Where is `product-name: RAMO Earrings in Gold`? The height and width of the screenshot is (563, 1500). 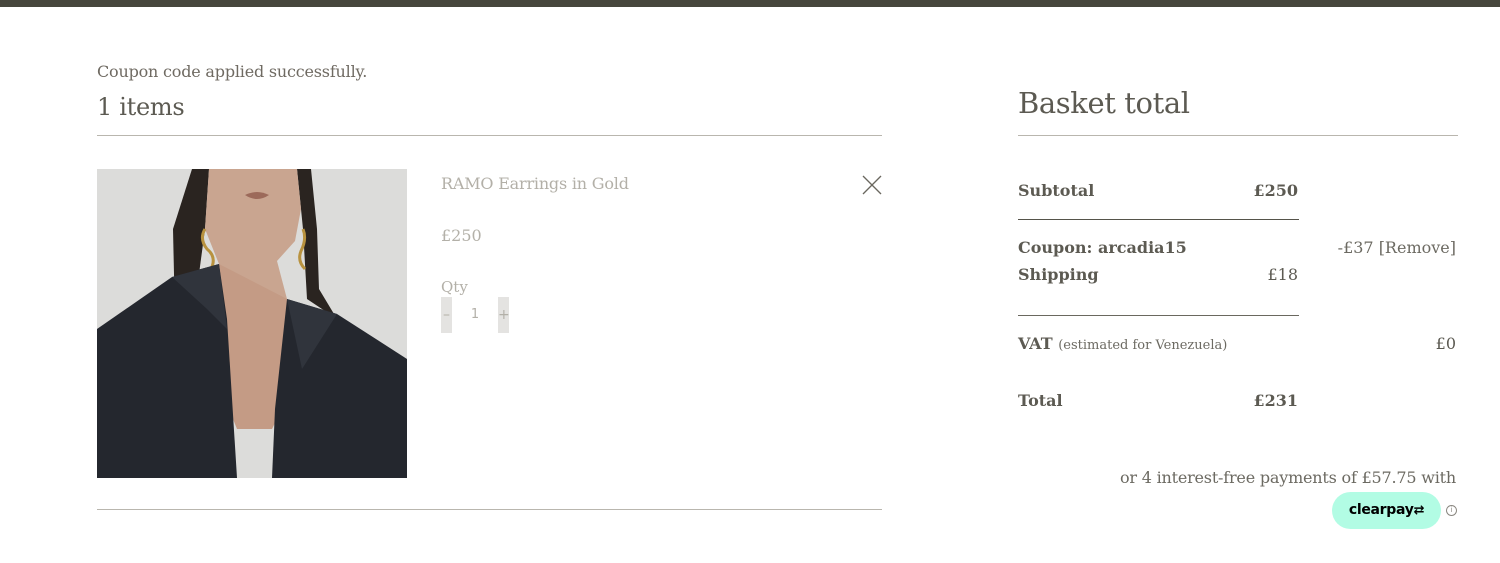 product-name: RAMO Earrings in Gold is located at coordinates (535, 183).